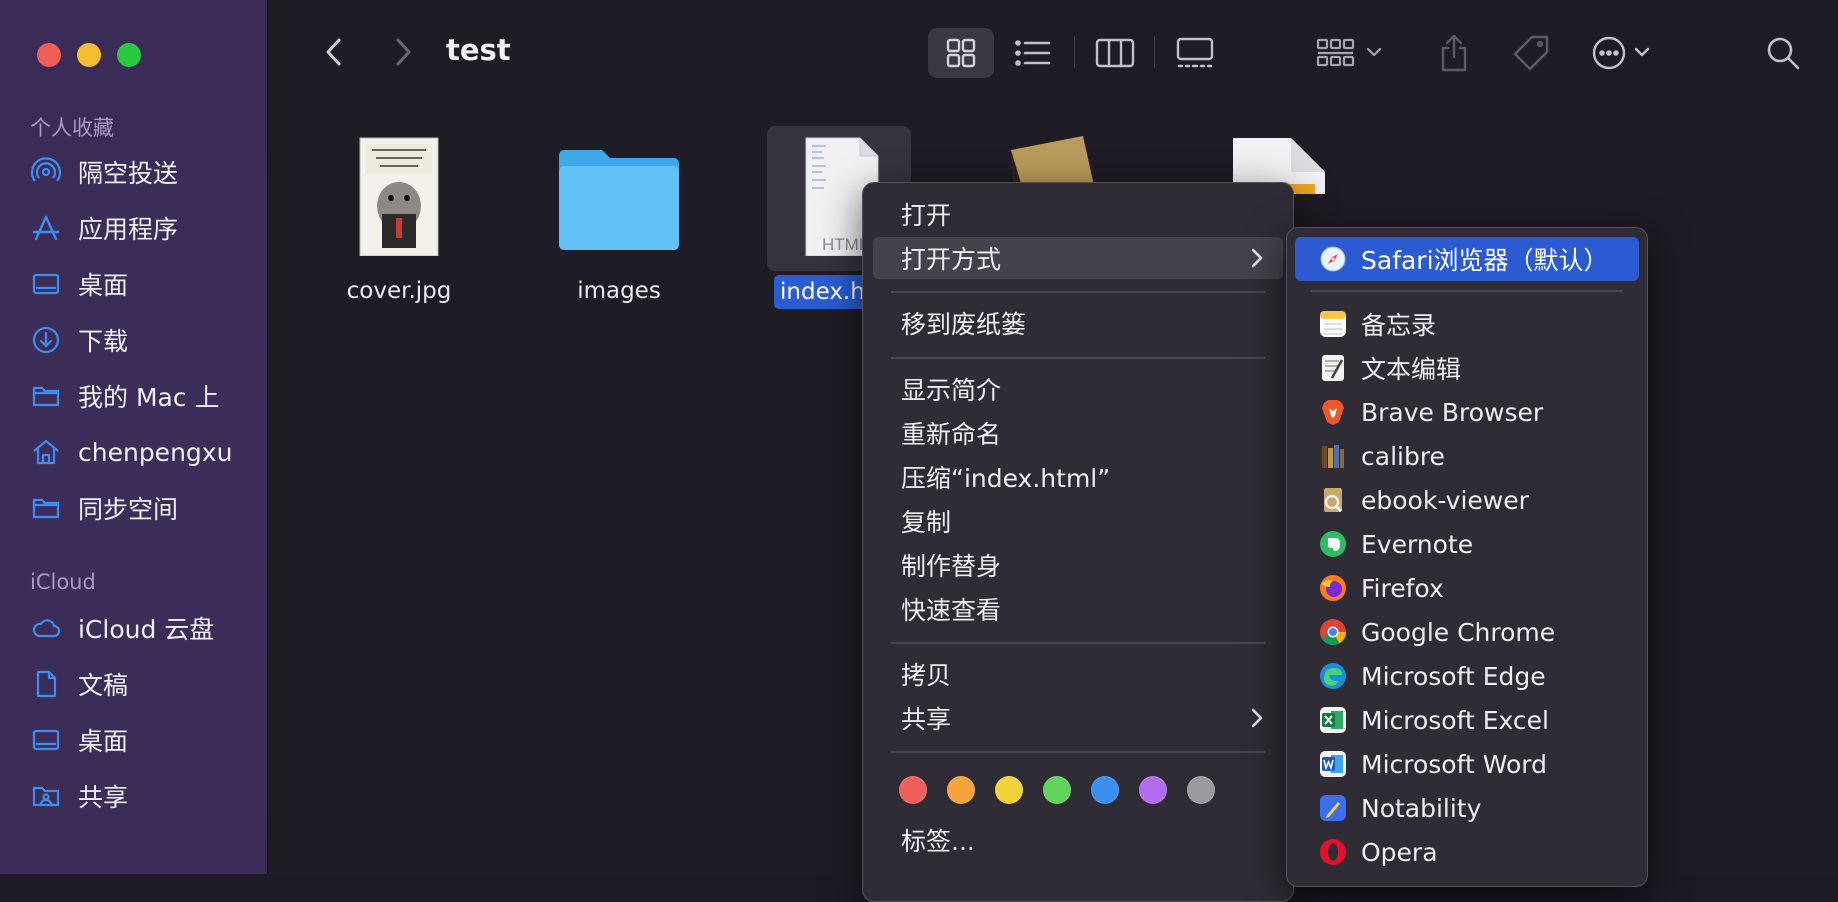  I want to click on sidebar-item-shared: 共享, so click(145, 796).